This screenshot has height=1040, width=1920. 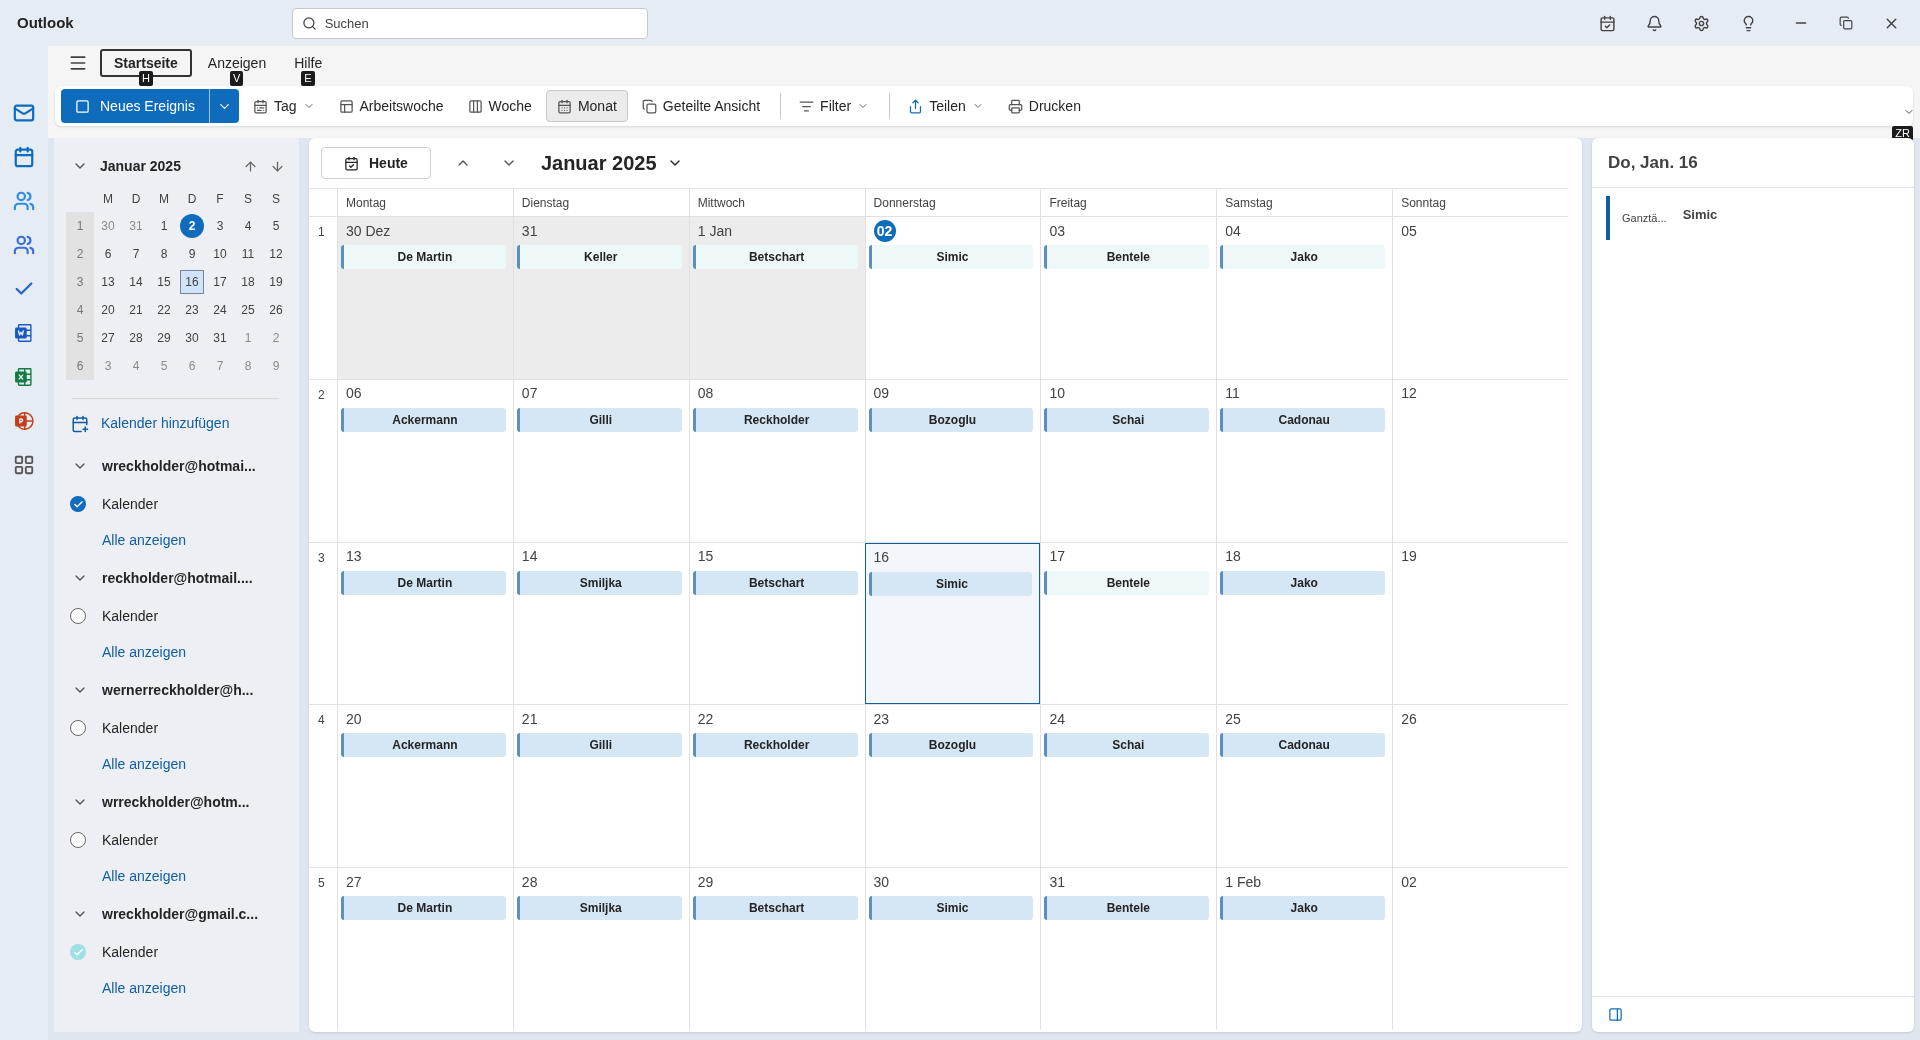 What do you see at coordinates (1128, 786) in the screenshot?
I see `day-cell: 24 Schai` at bounding box center [1128, 786].